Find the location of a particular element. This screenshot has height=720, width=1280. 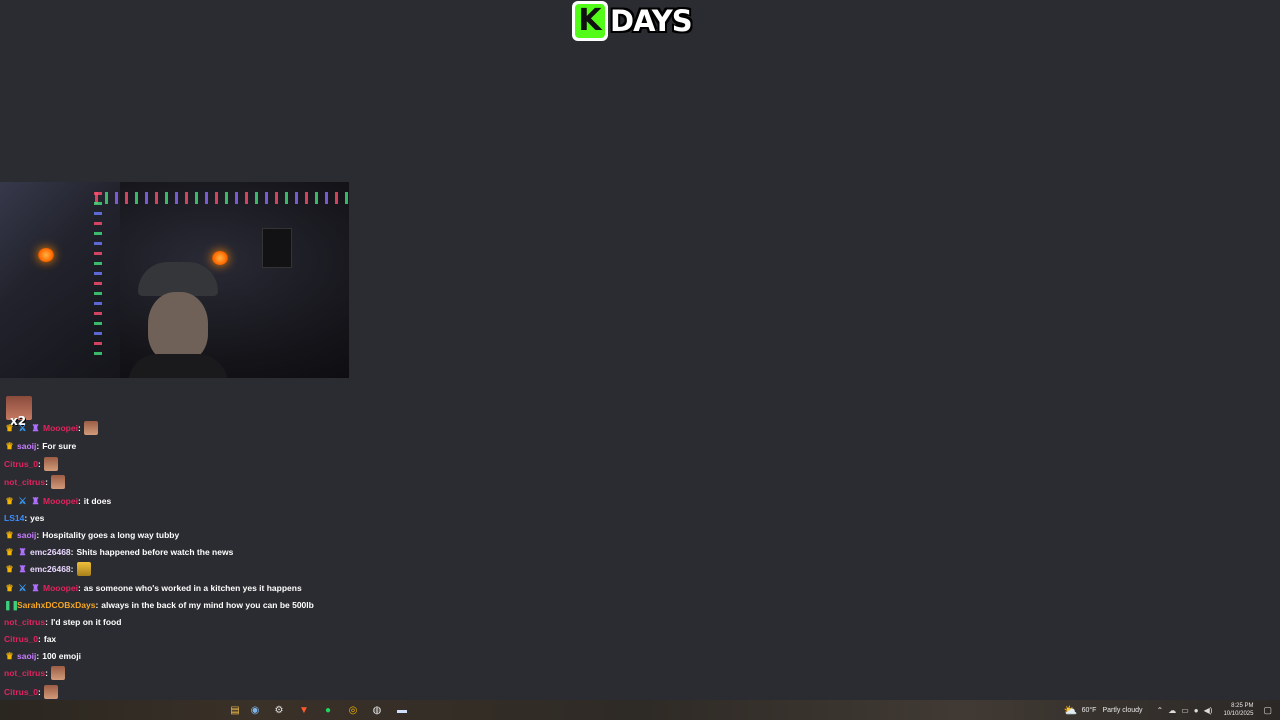

chat-text: 100 emoji is located at coordinates (61, 656).